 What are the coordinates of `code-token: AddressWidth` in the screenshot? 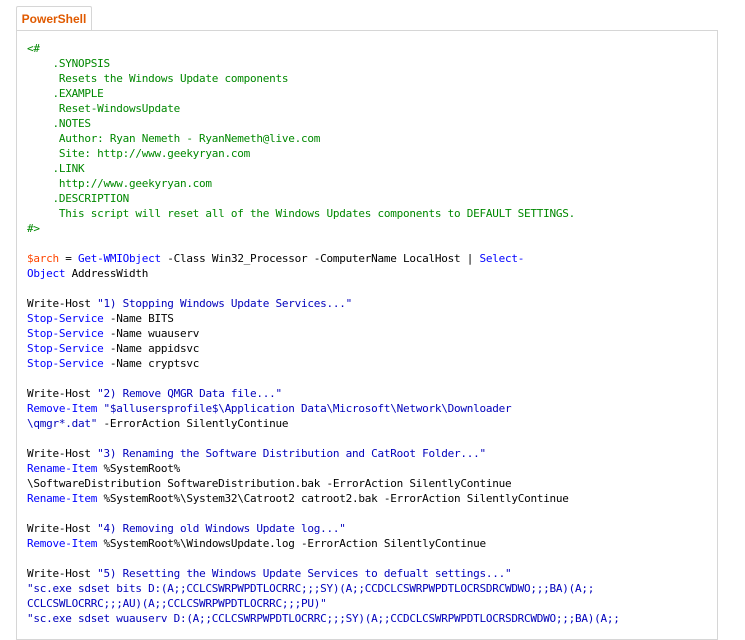 It's located at (107, 273).